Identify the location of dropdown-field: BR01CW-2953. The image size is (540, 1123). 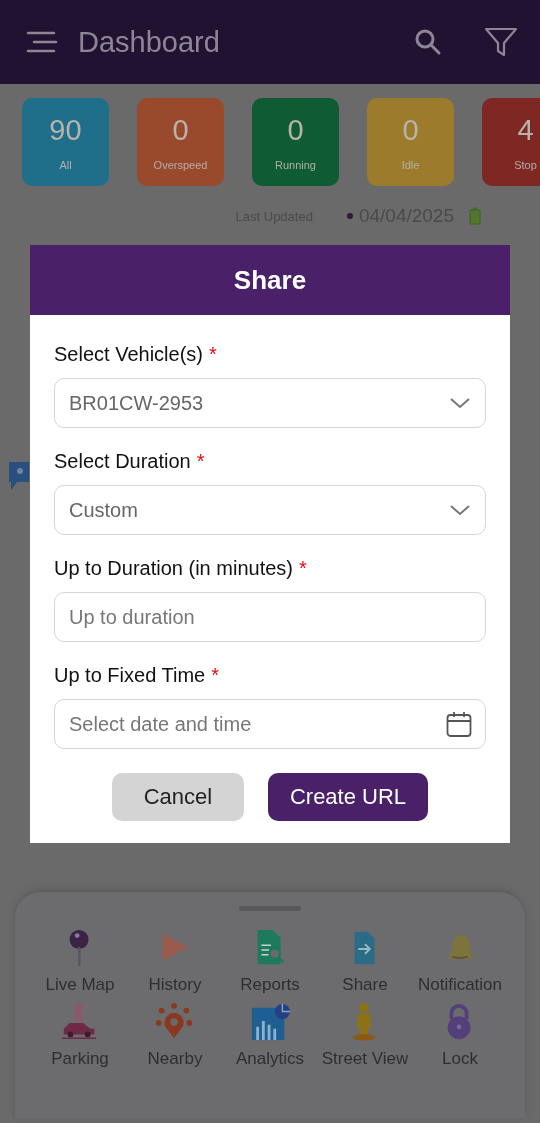
(270, 403).